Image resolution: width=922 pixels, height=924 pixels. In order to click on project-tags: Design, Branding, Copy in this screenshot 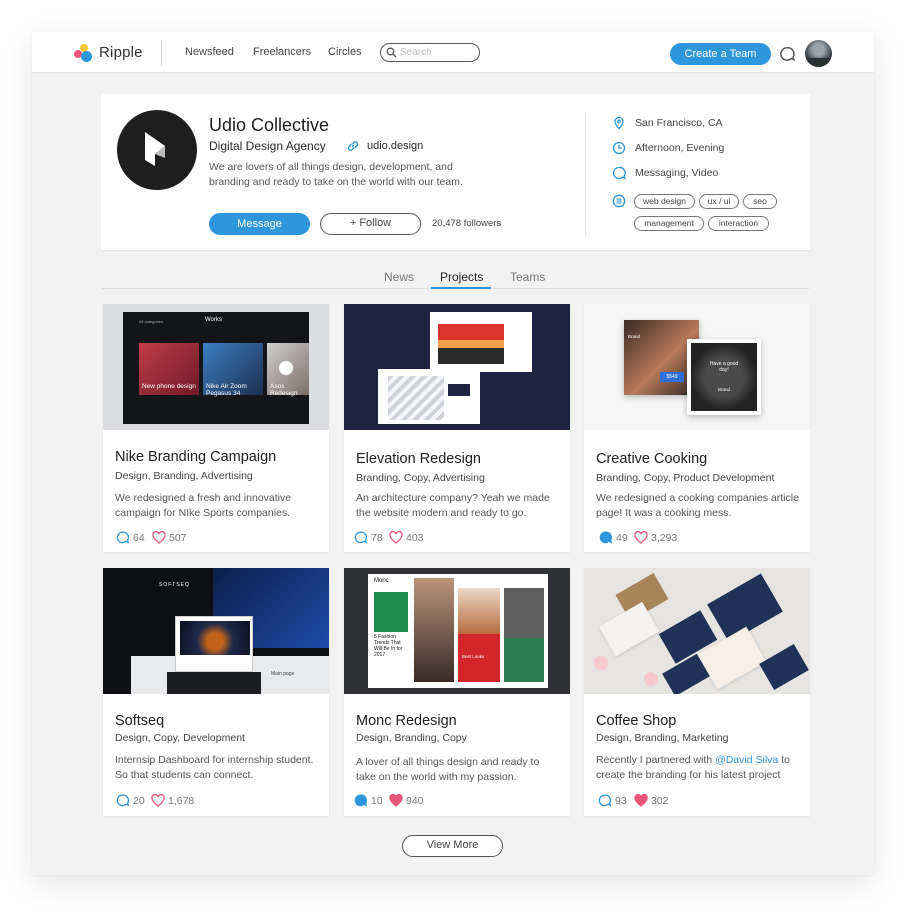, I will do `click(411, 738)`.